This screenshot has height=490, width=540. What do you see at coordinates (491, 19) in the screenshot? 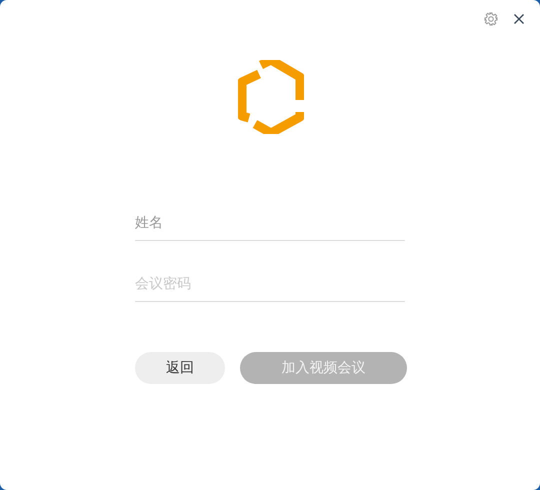
I see `settings-icon` at bounding box center [491, 19].